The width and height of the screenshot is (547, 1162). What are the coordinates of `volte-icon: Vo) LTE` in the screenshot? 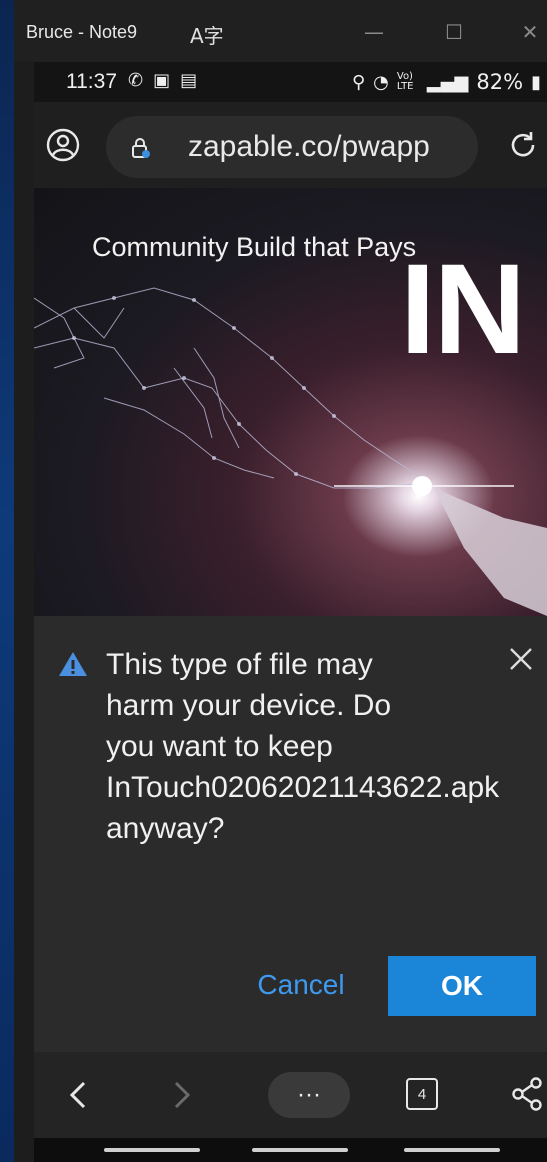 It's located at (405, 81).